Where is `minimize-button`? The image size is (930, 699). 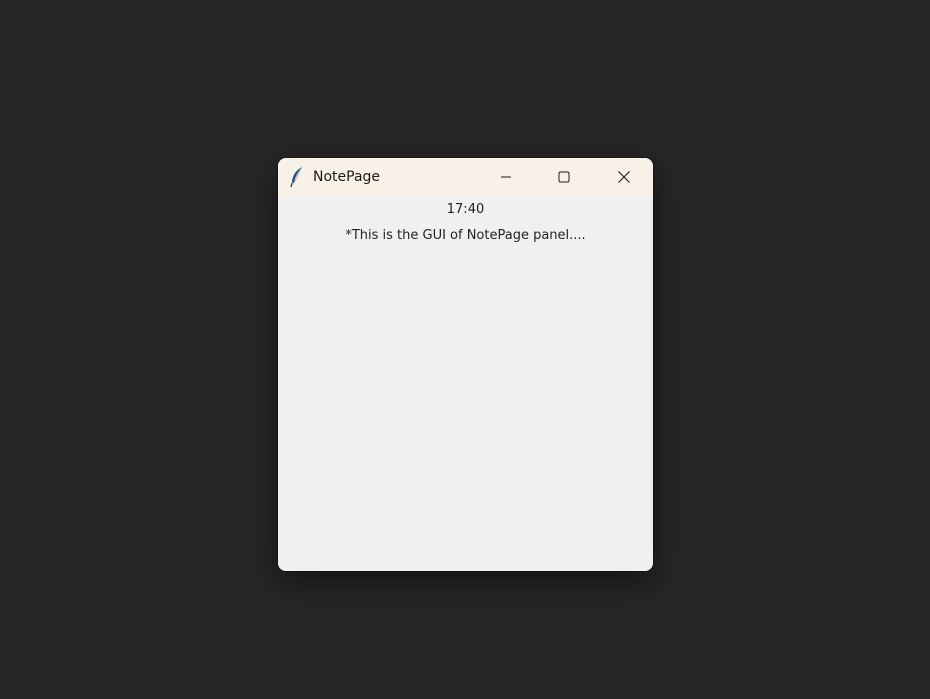
minimize-button is located at coordinates (506, 177).